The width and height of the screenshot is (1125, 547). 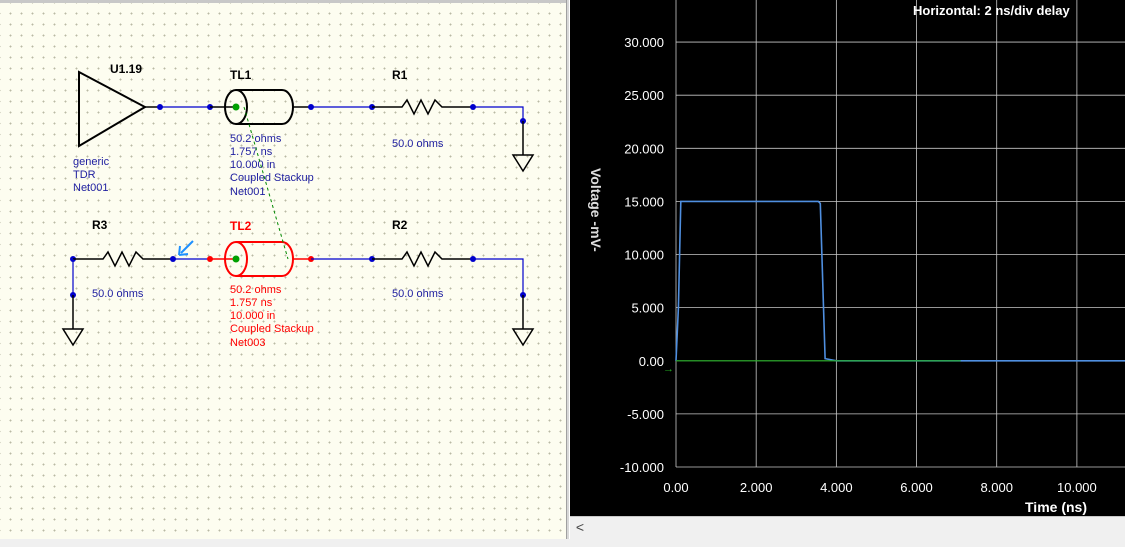 What do you see at coordinates (84, 175) in the screenshot?
I see `driver-type-label: TDR` at bounding box center [84, 175].